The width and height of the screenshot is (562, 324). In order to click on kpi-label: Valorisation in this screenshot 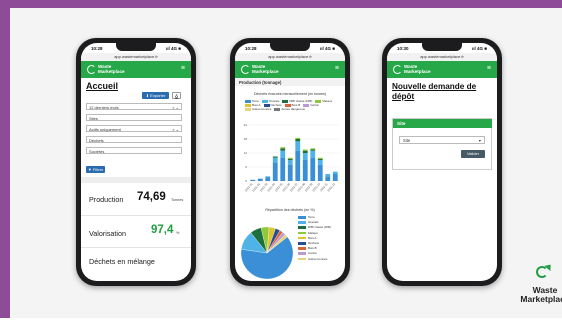, I will do `click(108, 233)`.